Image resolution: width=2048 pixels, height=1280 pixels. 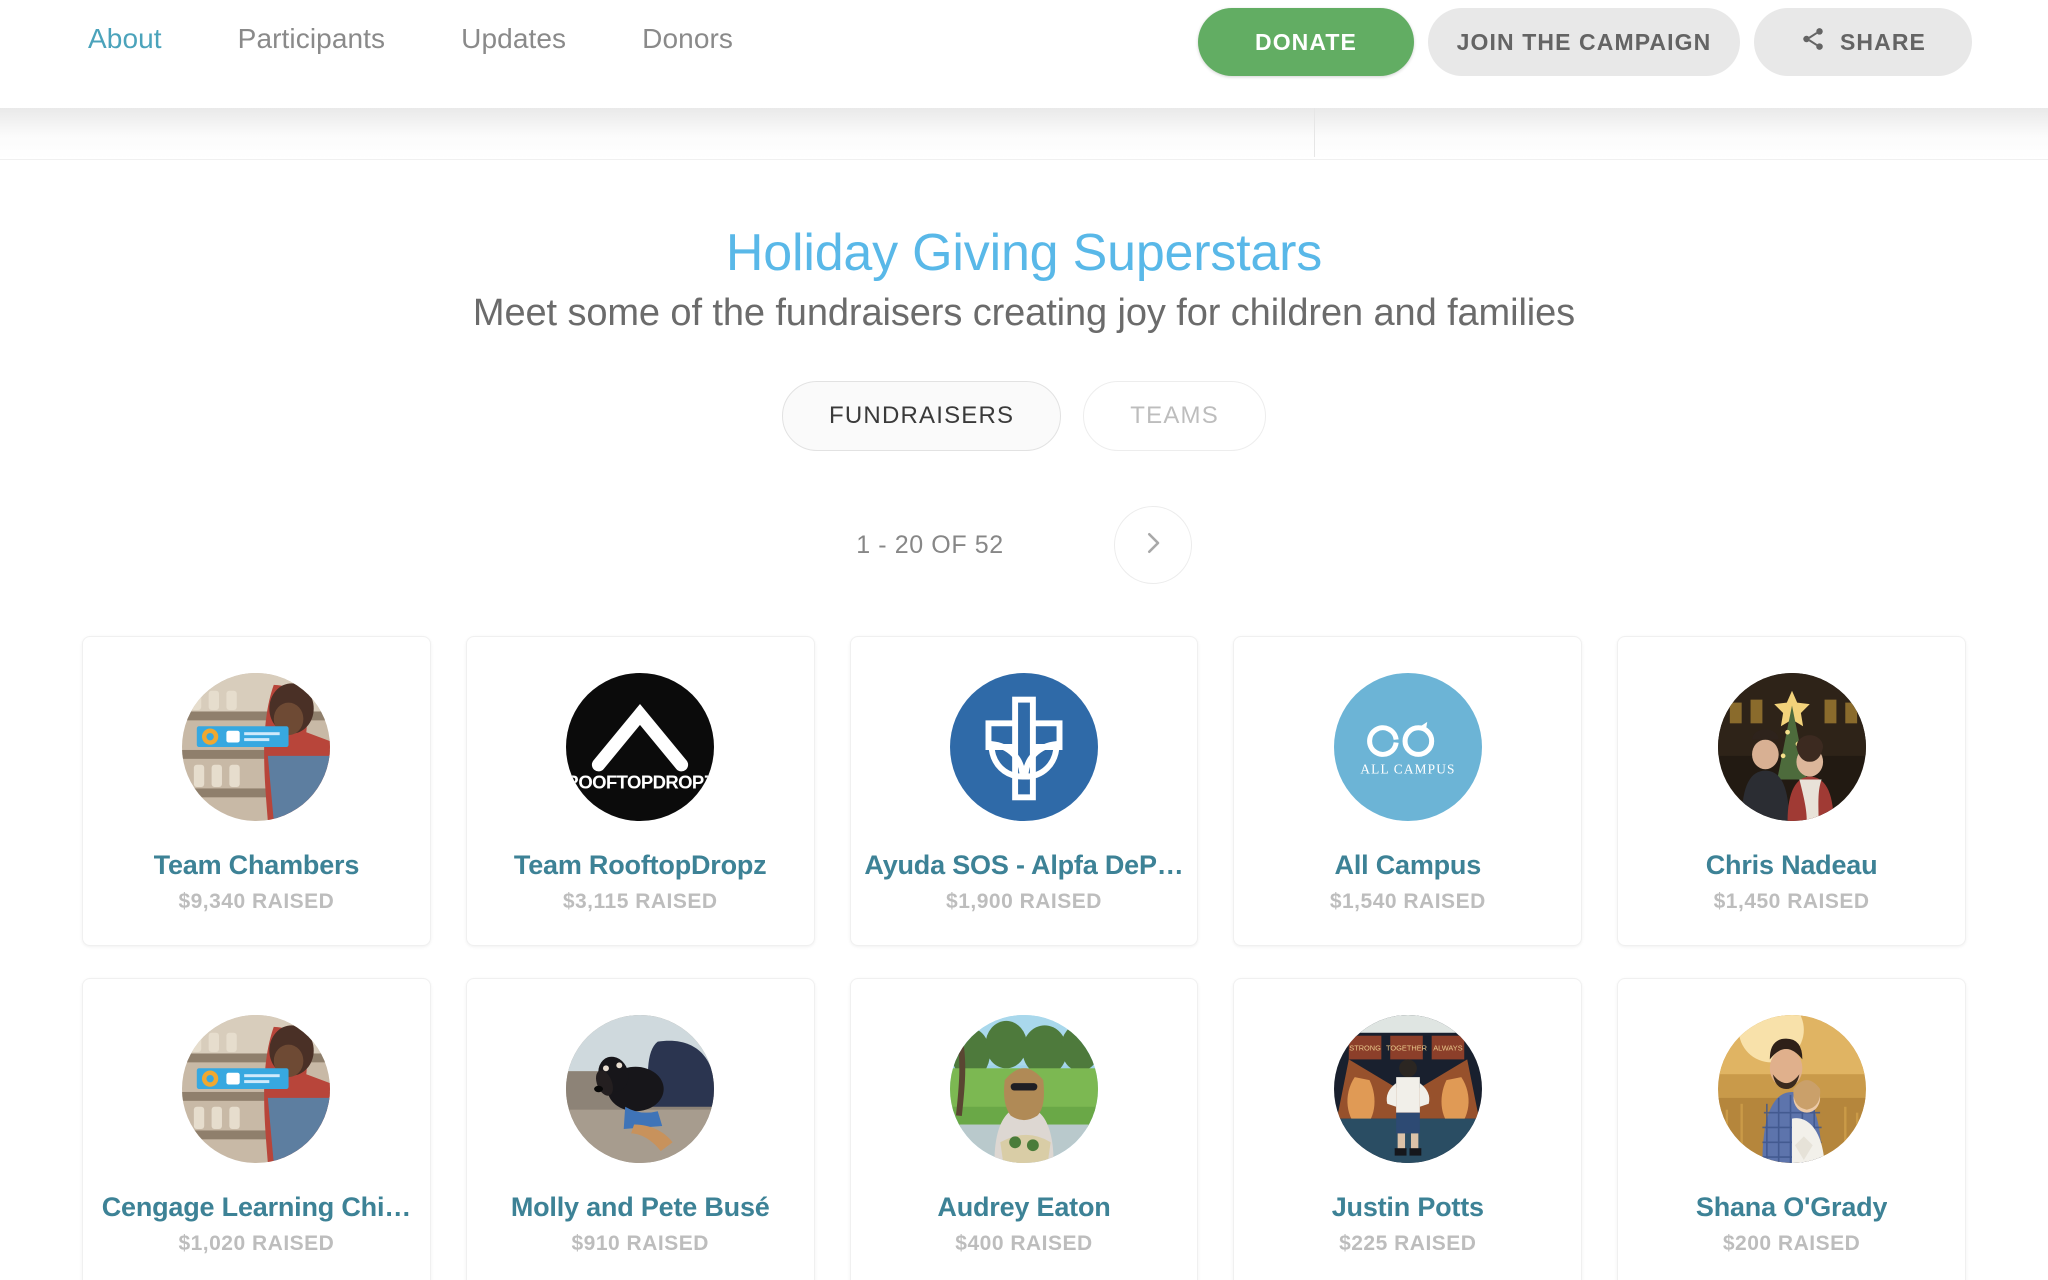 I want to click on subheader-divider, so click(x=1314, y=132).